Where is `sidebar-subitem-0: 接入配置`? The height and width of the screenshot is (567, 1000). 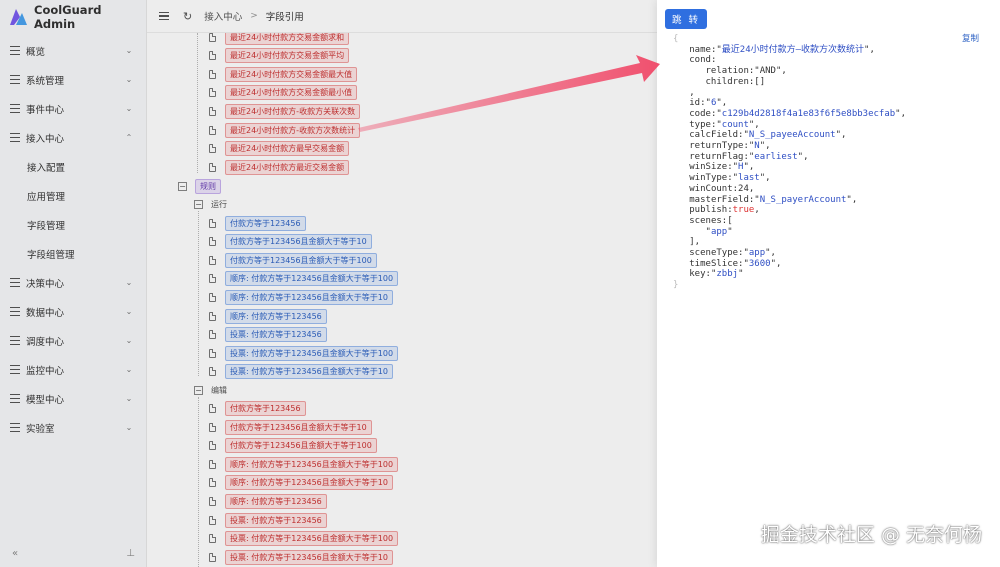 sidebar-subitem-0: 接入配置 is located at coordinates (73, 166).